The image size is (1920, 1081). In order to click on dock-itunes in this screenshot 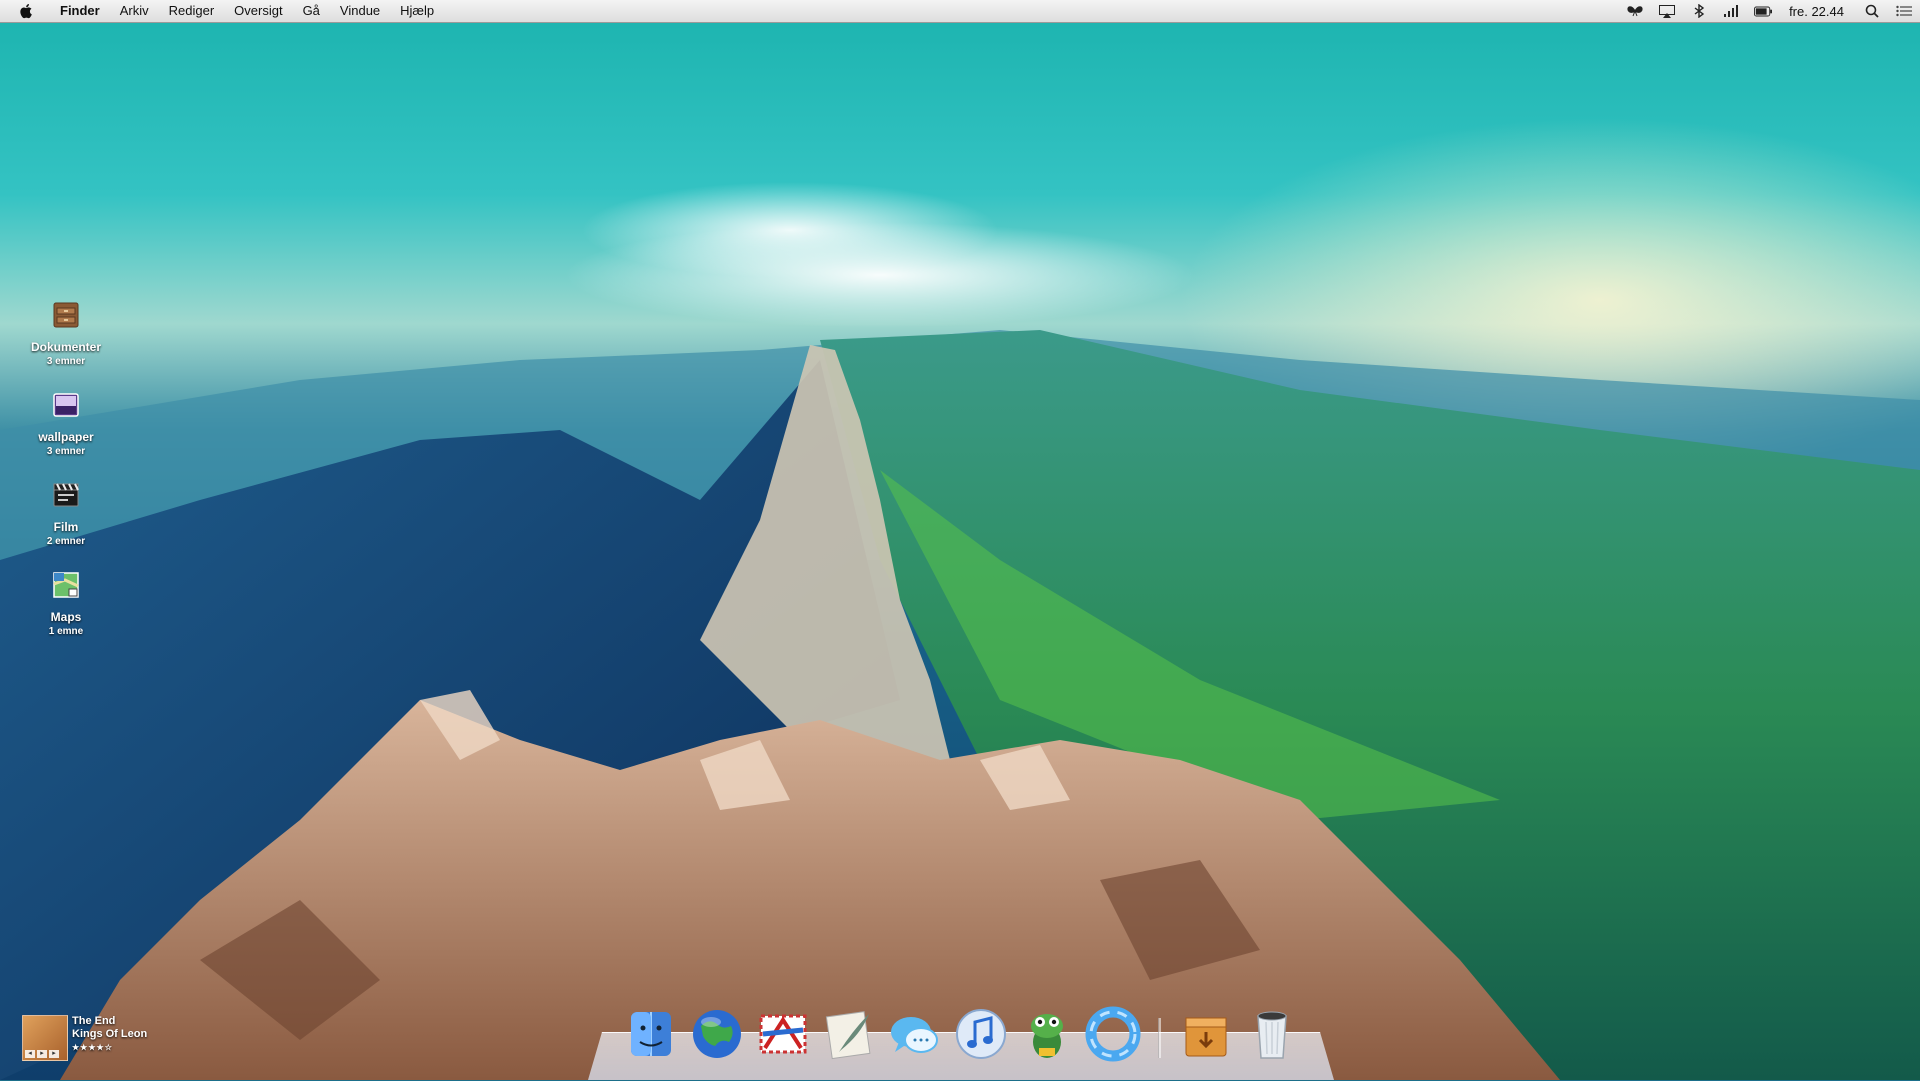, I will do `click(981, 1034)`.